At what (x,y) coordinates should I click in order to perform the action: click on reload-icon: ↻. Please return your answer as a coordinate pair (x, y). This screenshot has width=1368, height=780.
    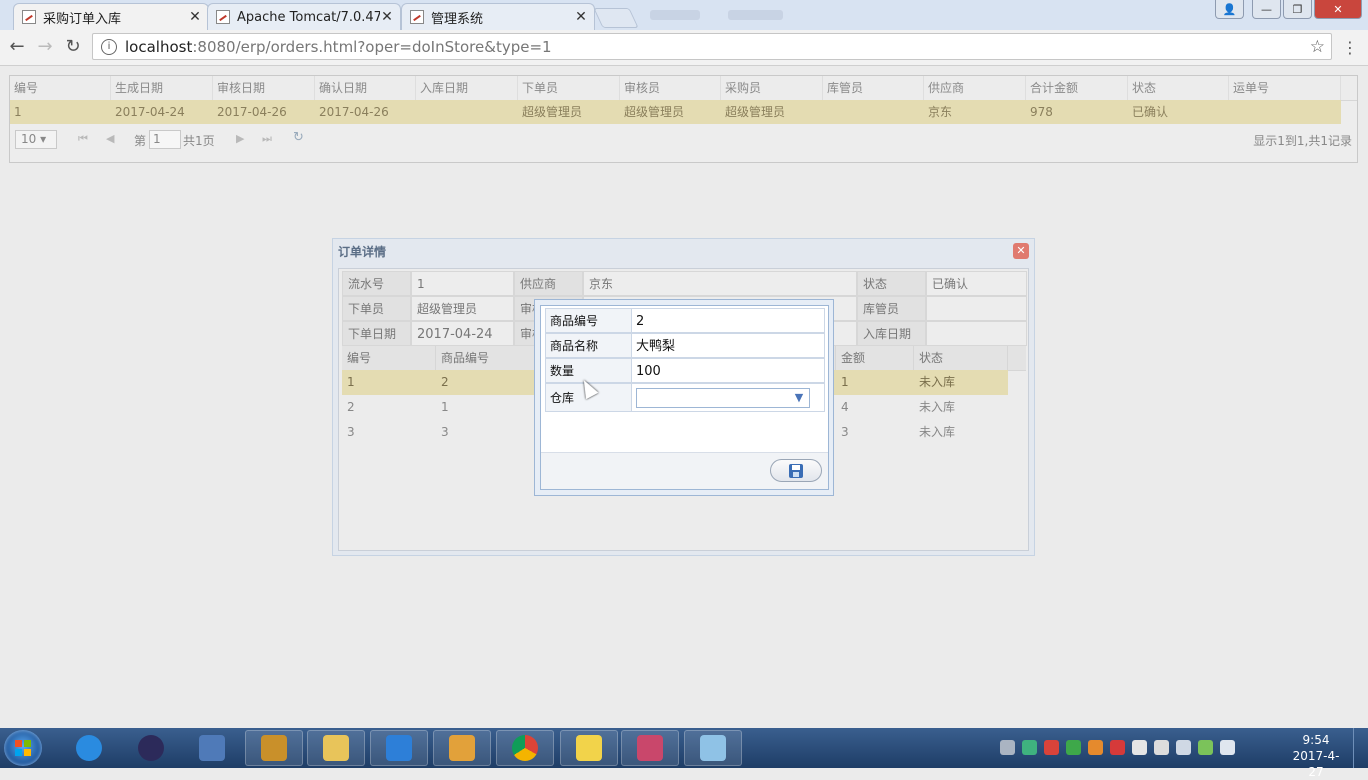
    Looking at the image, I should click on (73, 47).